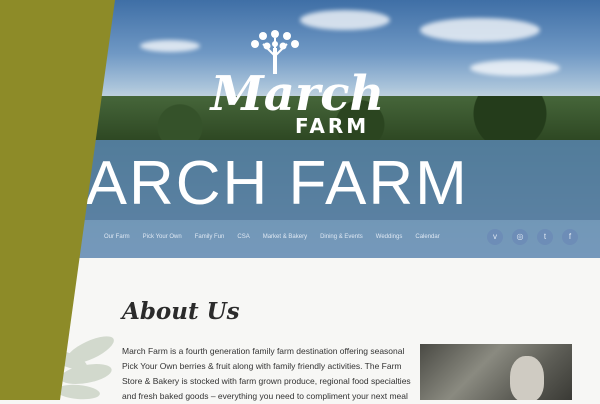  What do you see at coordinates (332, 126) in the screenshot?
I see `logo-farm-text: FARM` at bounding box center [332, 126].